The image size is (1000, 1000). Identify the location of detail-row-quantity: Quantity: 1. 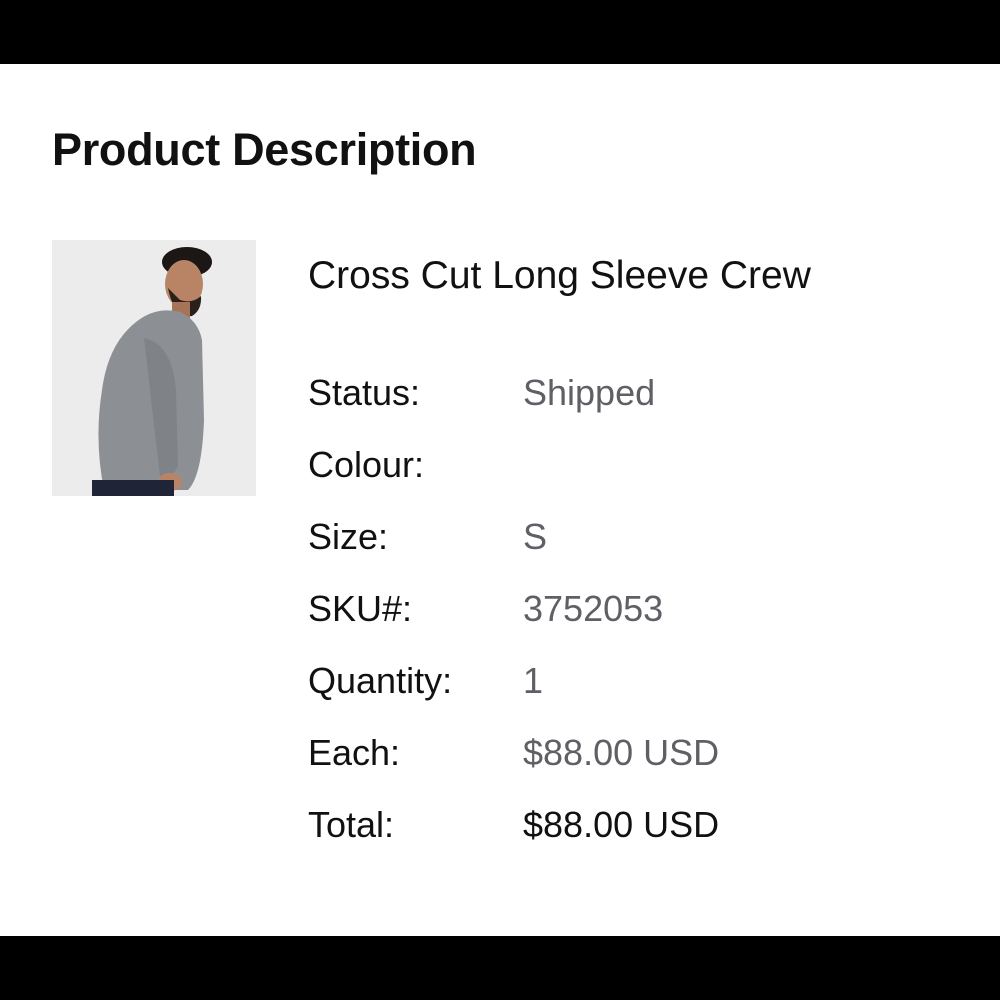
(608, 688).